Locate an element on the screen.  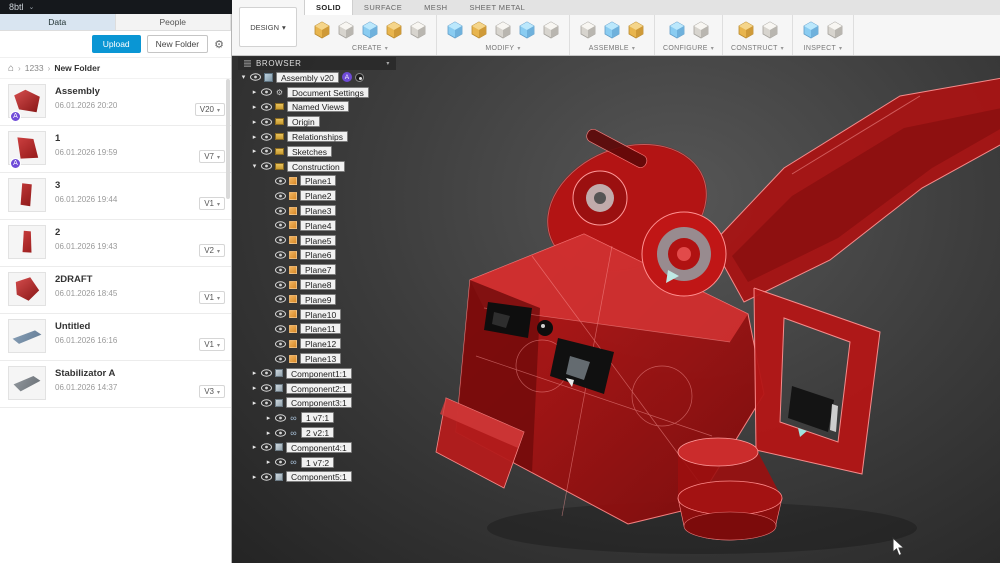
browser-tree-row: Plane4 is located at coordinates (333, 225).